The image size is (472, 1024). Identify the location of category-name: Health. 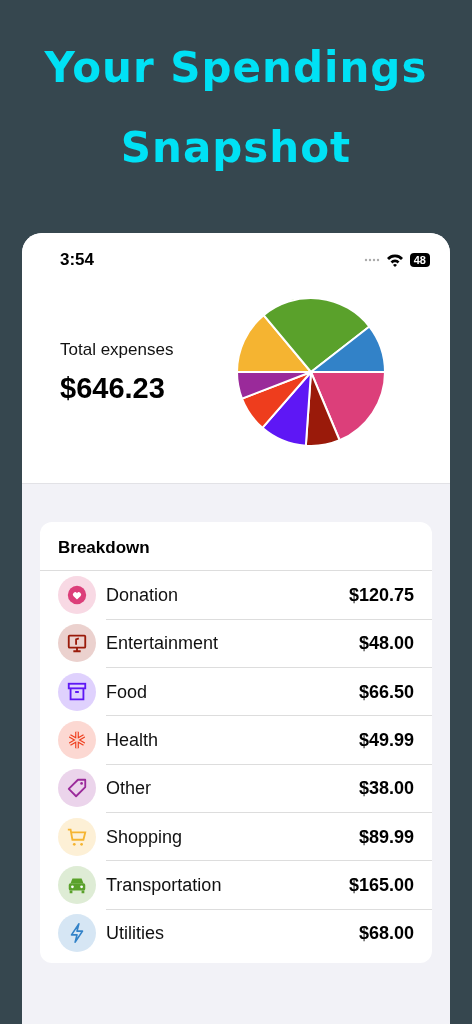
(133, 741).